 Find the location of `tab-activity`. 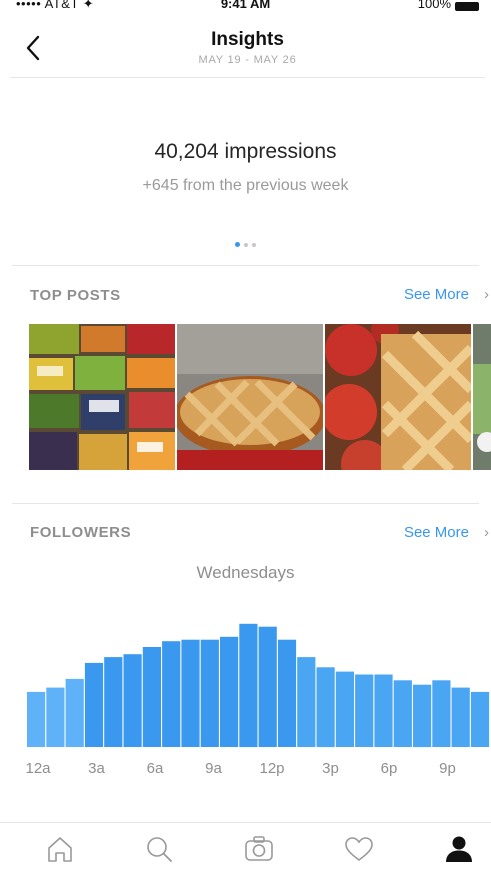

tab-activity is located at coordinates (359, 849).